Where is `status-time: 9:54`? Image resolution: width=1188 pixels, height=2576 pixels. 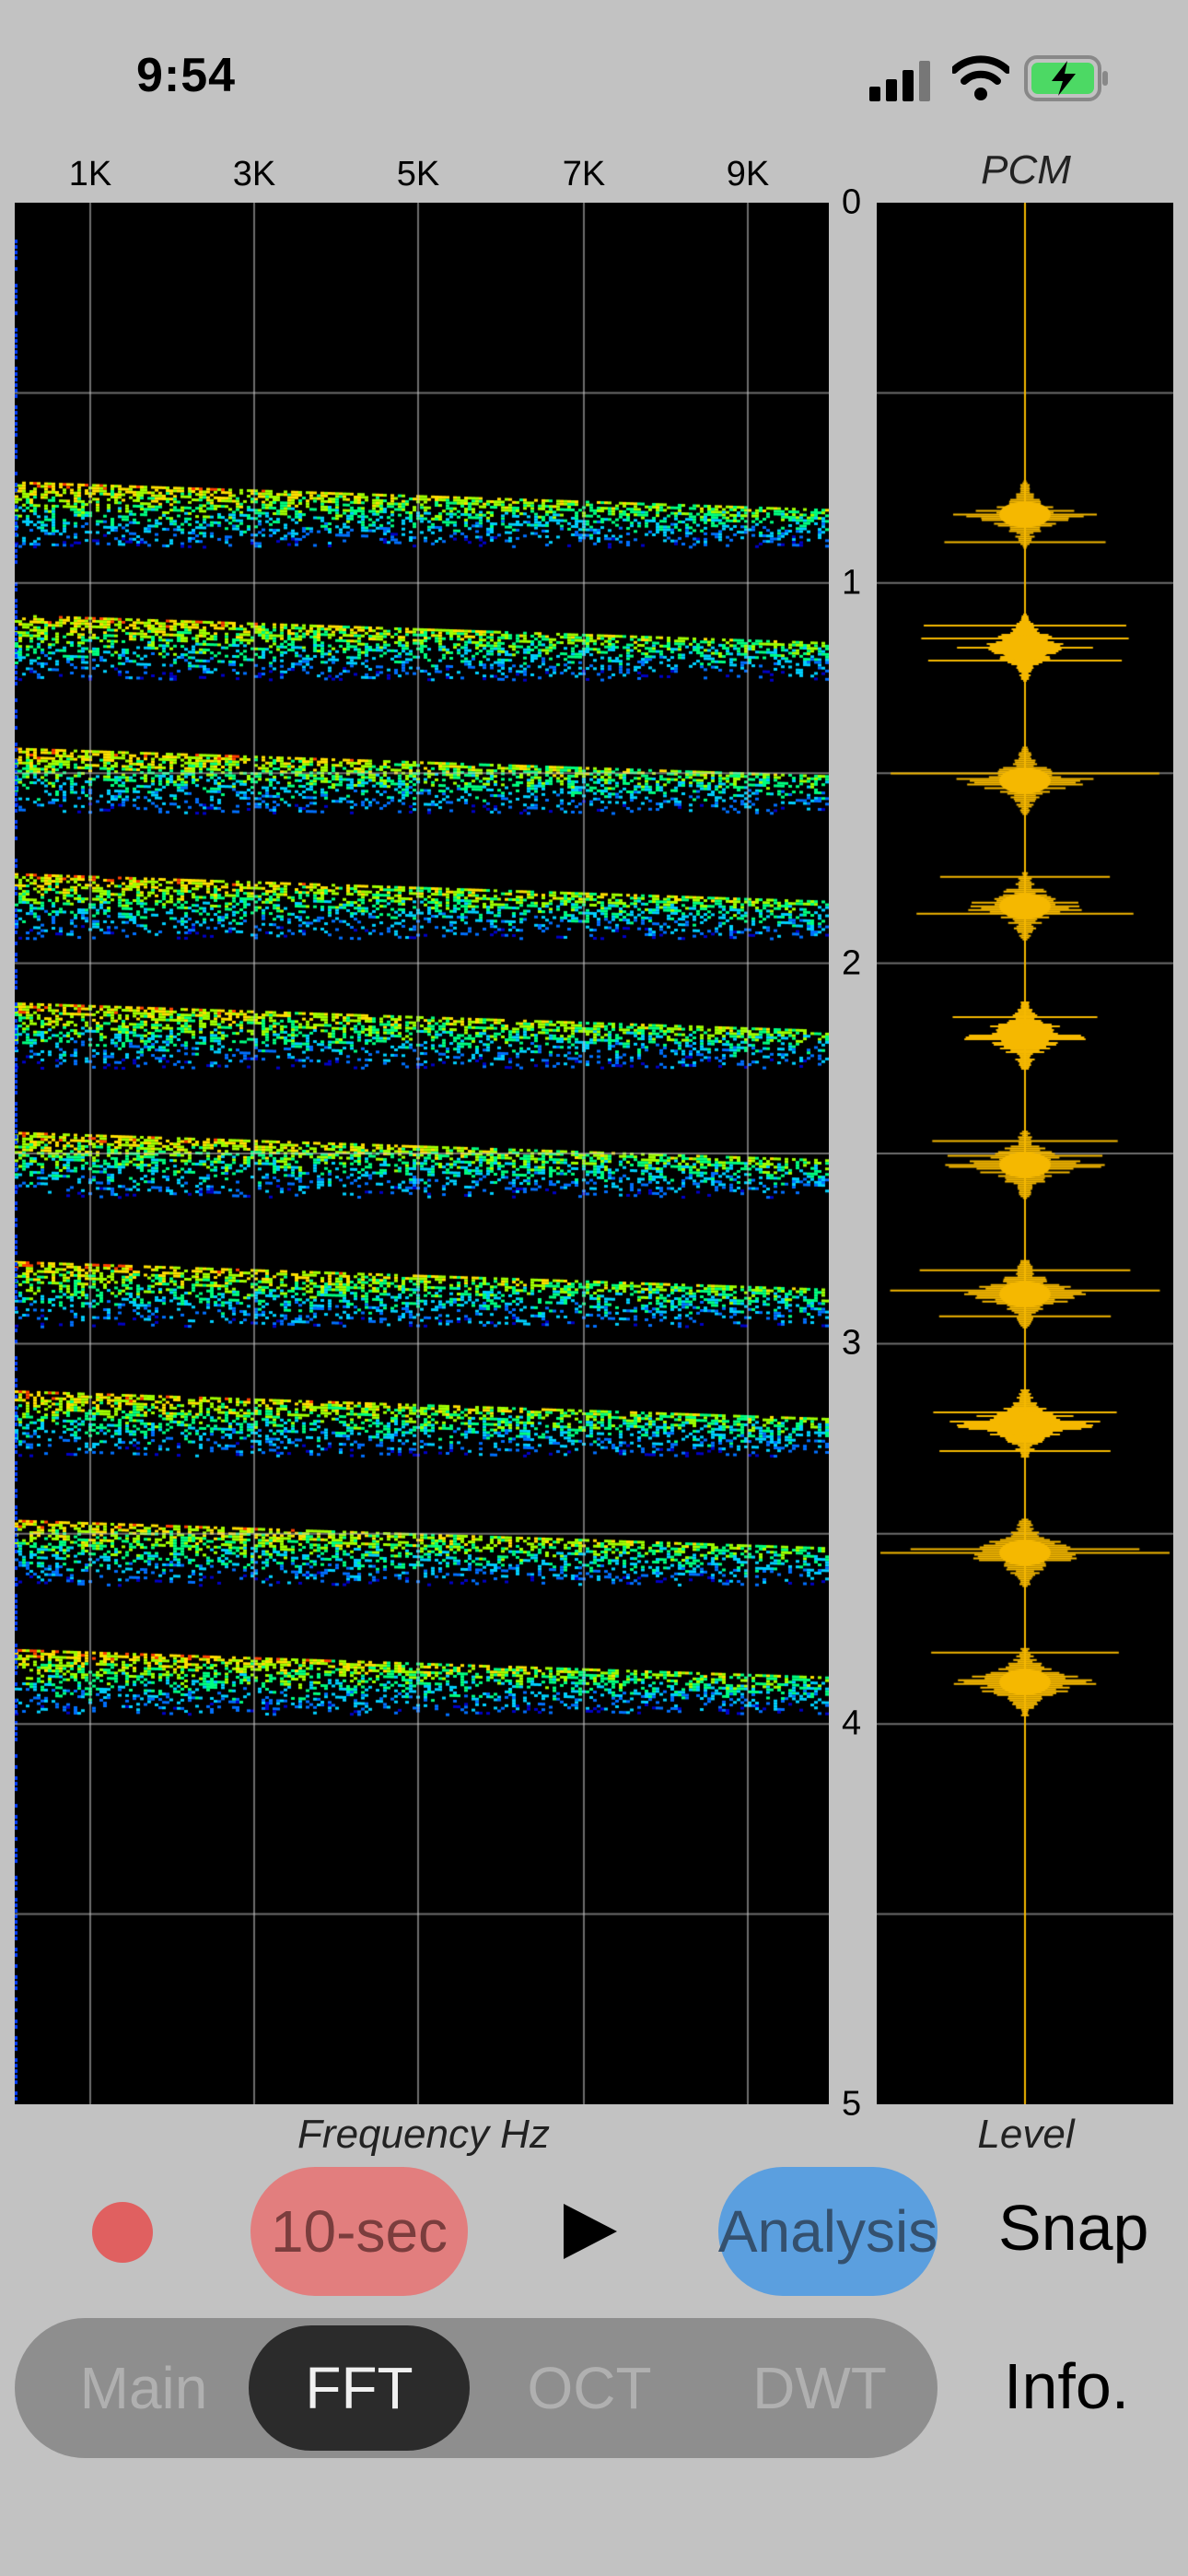 status-time: 9:54 is located at coordinates (186, 75).